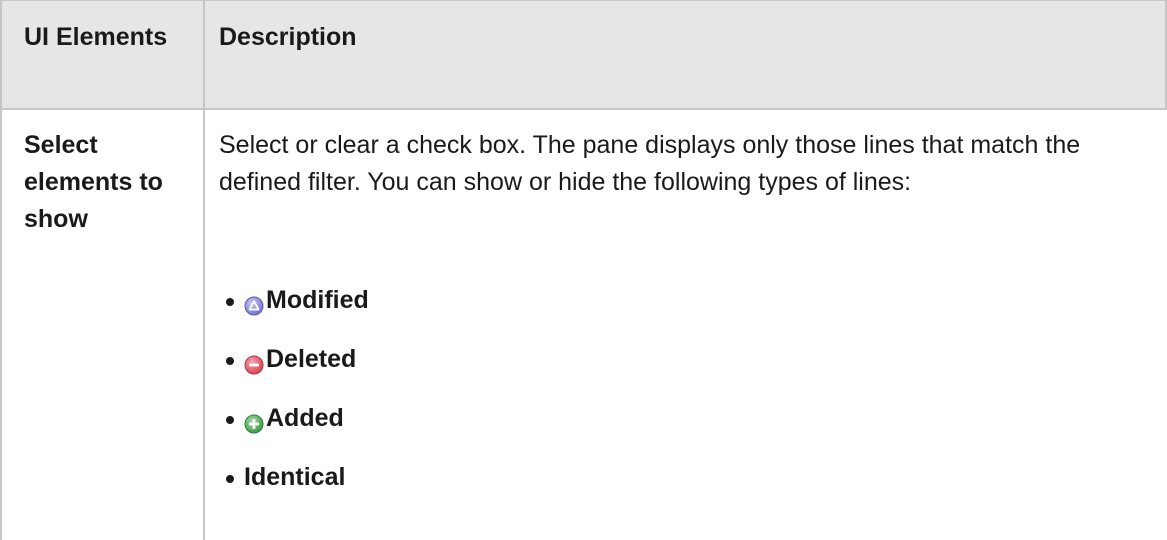 Image resolution: width=1167 pixels, height=540 pixels. I want to click on list-item-deleted: Deleted, so click(297, 370).